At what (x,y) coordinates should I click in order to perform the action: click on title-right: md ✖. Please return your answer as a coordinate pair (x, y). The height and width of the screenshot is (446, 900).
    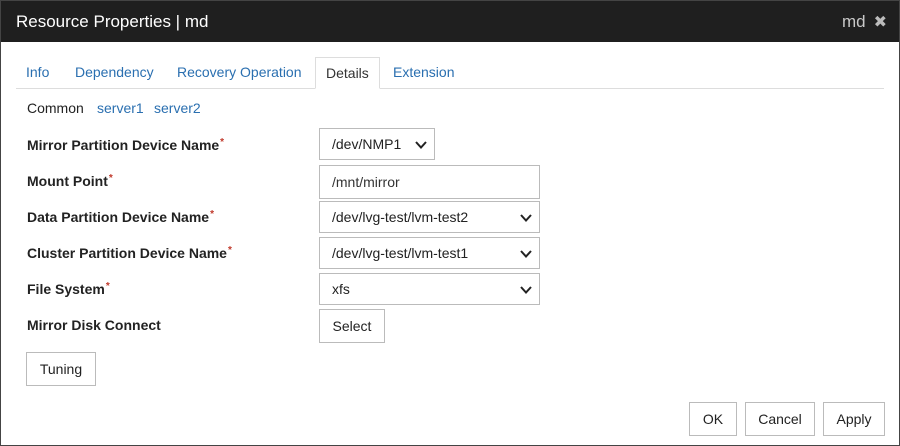
    Looking at the image, I should click on (864, 22).